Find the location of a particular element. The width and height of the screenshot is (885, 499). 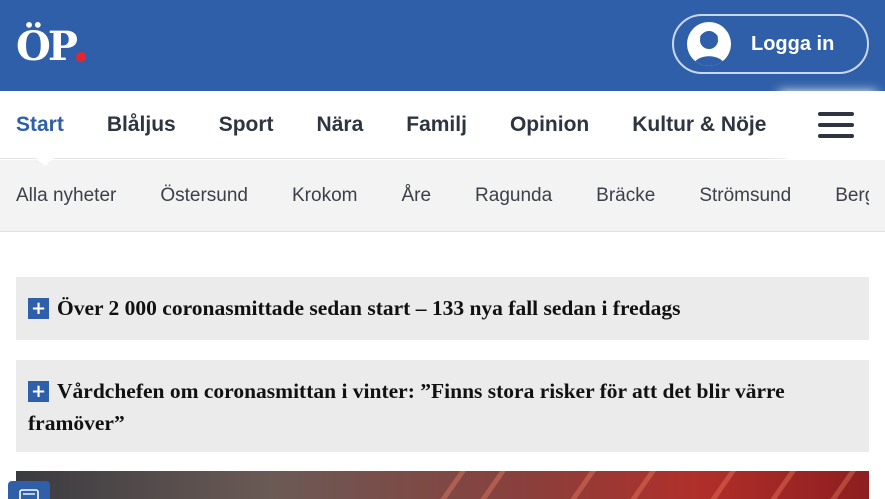

subnav-item-krokom: Krokom is located at coordinates (324, 196).